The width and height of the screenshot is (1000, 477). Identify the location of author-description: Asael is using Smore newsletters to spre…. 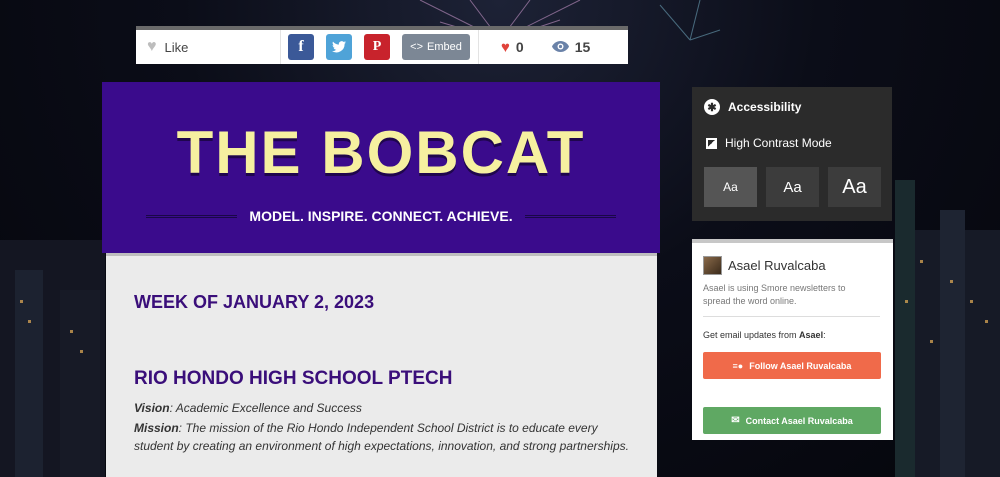
(774, 294).